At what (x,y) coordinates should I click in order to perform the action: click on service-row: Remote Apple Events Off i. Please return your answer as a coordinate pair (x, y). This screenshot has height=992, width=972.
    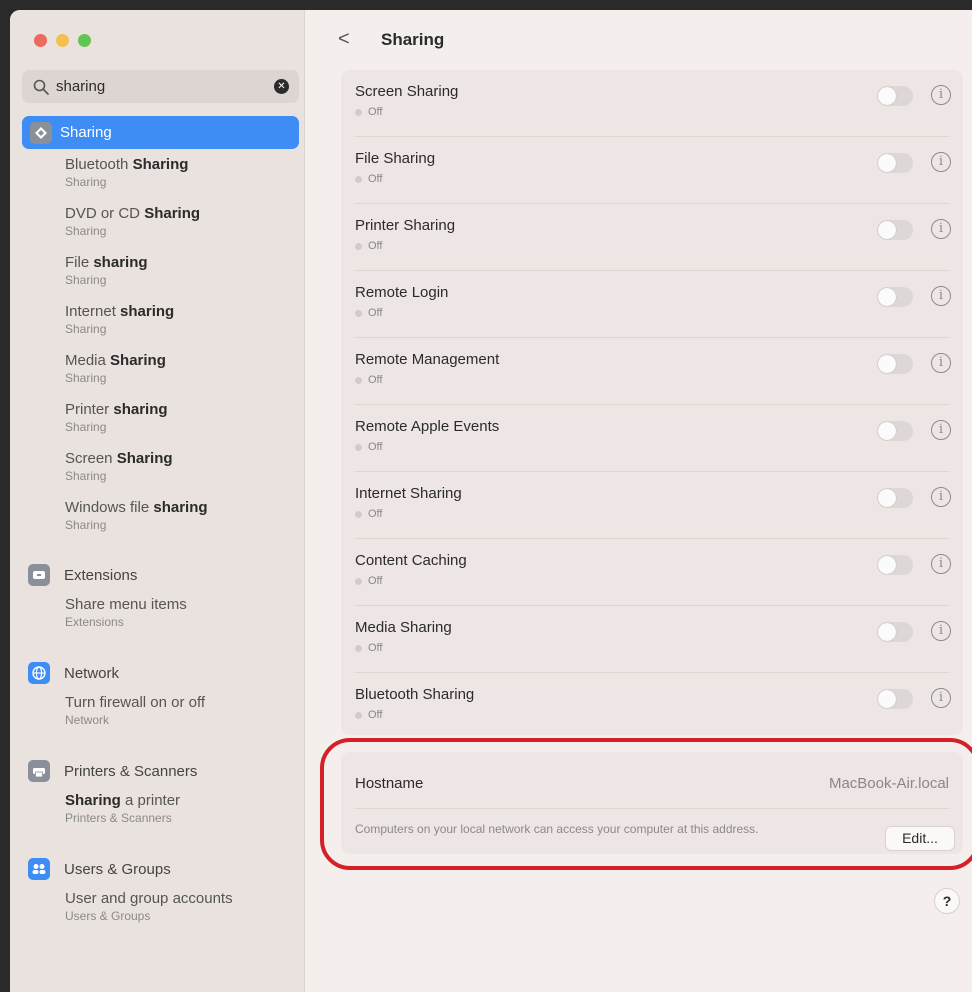
    Looking at the image, I should click on (652, 438).